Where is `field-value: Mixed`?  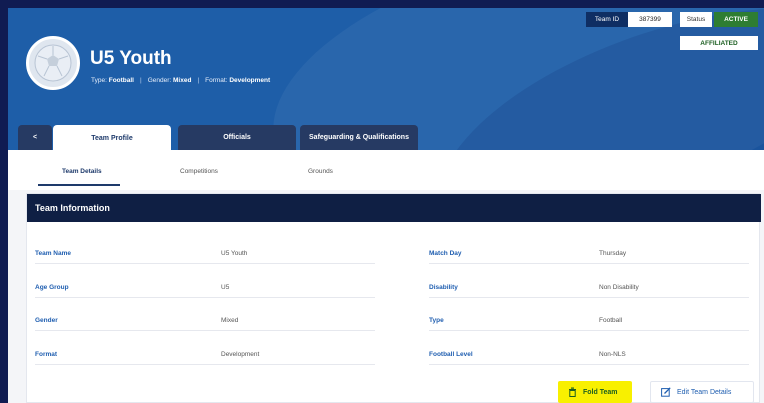
field-value: Mixed is located at coordinates (230, 320).